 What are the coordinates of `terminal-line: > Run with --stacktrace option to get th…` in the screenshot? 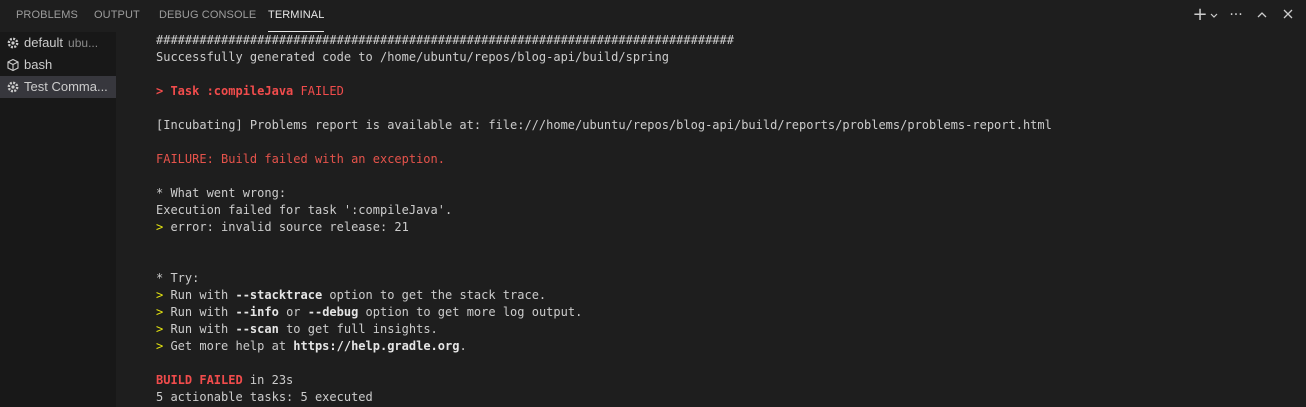 It's located at (351, 295).